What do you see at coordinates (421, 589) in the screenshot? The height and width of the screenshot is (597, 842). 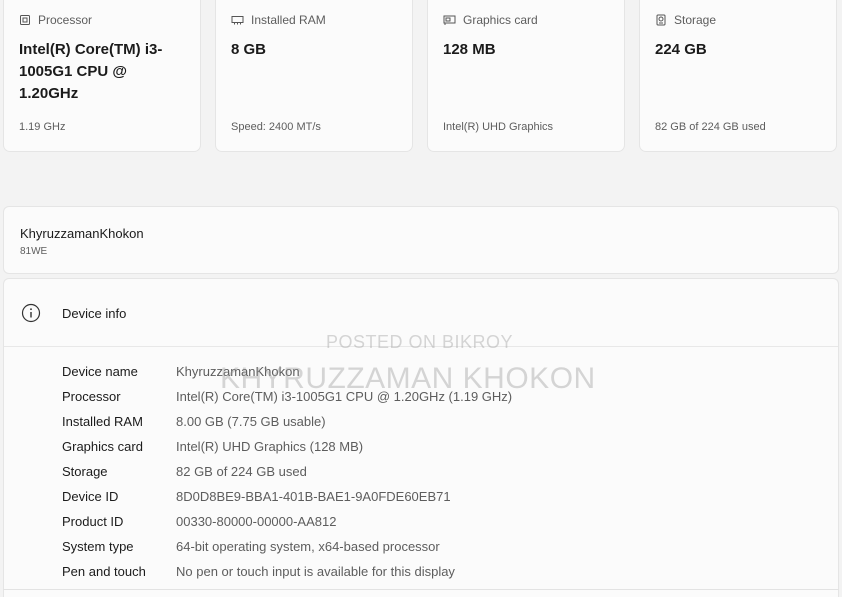 I see `divider` at bounding box center [421, 589].